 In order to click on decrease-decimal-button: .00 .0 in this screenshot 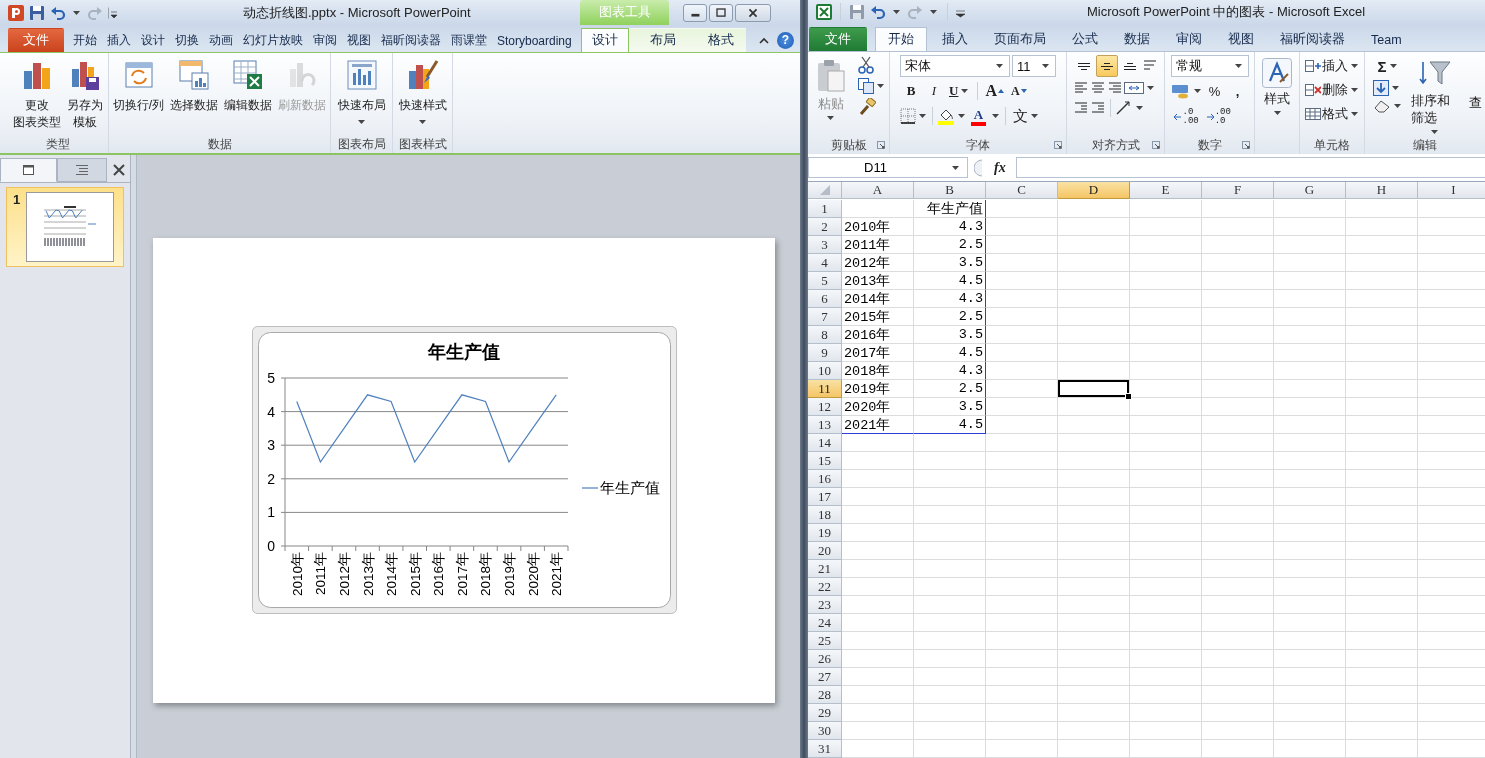, I will do `click(1218, 117)`.